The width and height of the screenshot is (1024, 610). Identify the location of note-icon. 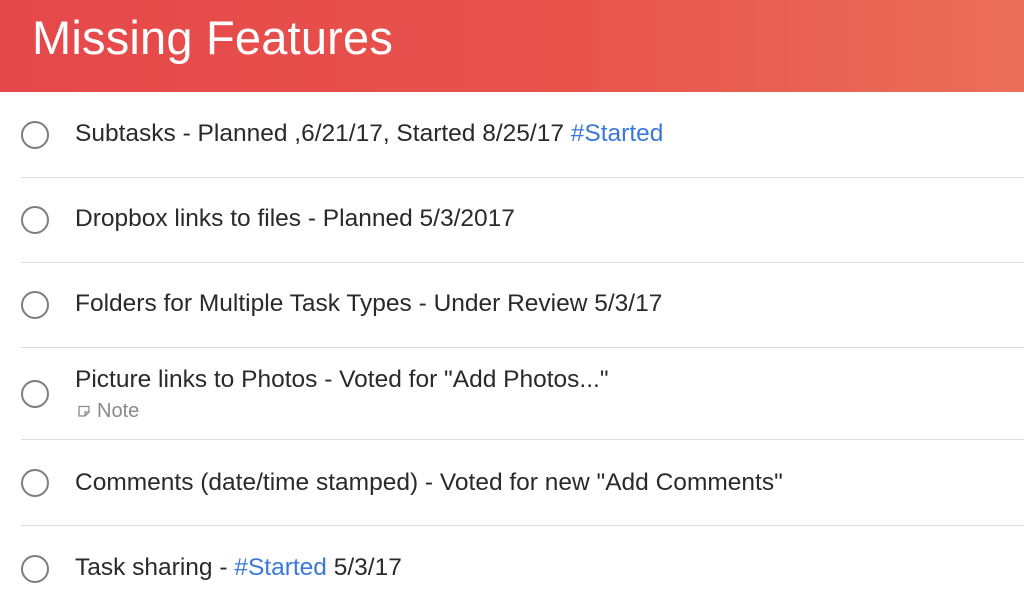
(84, 411).